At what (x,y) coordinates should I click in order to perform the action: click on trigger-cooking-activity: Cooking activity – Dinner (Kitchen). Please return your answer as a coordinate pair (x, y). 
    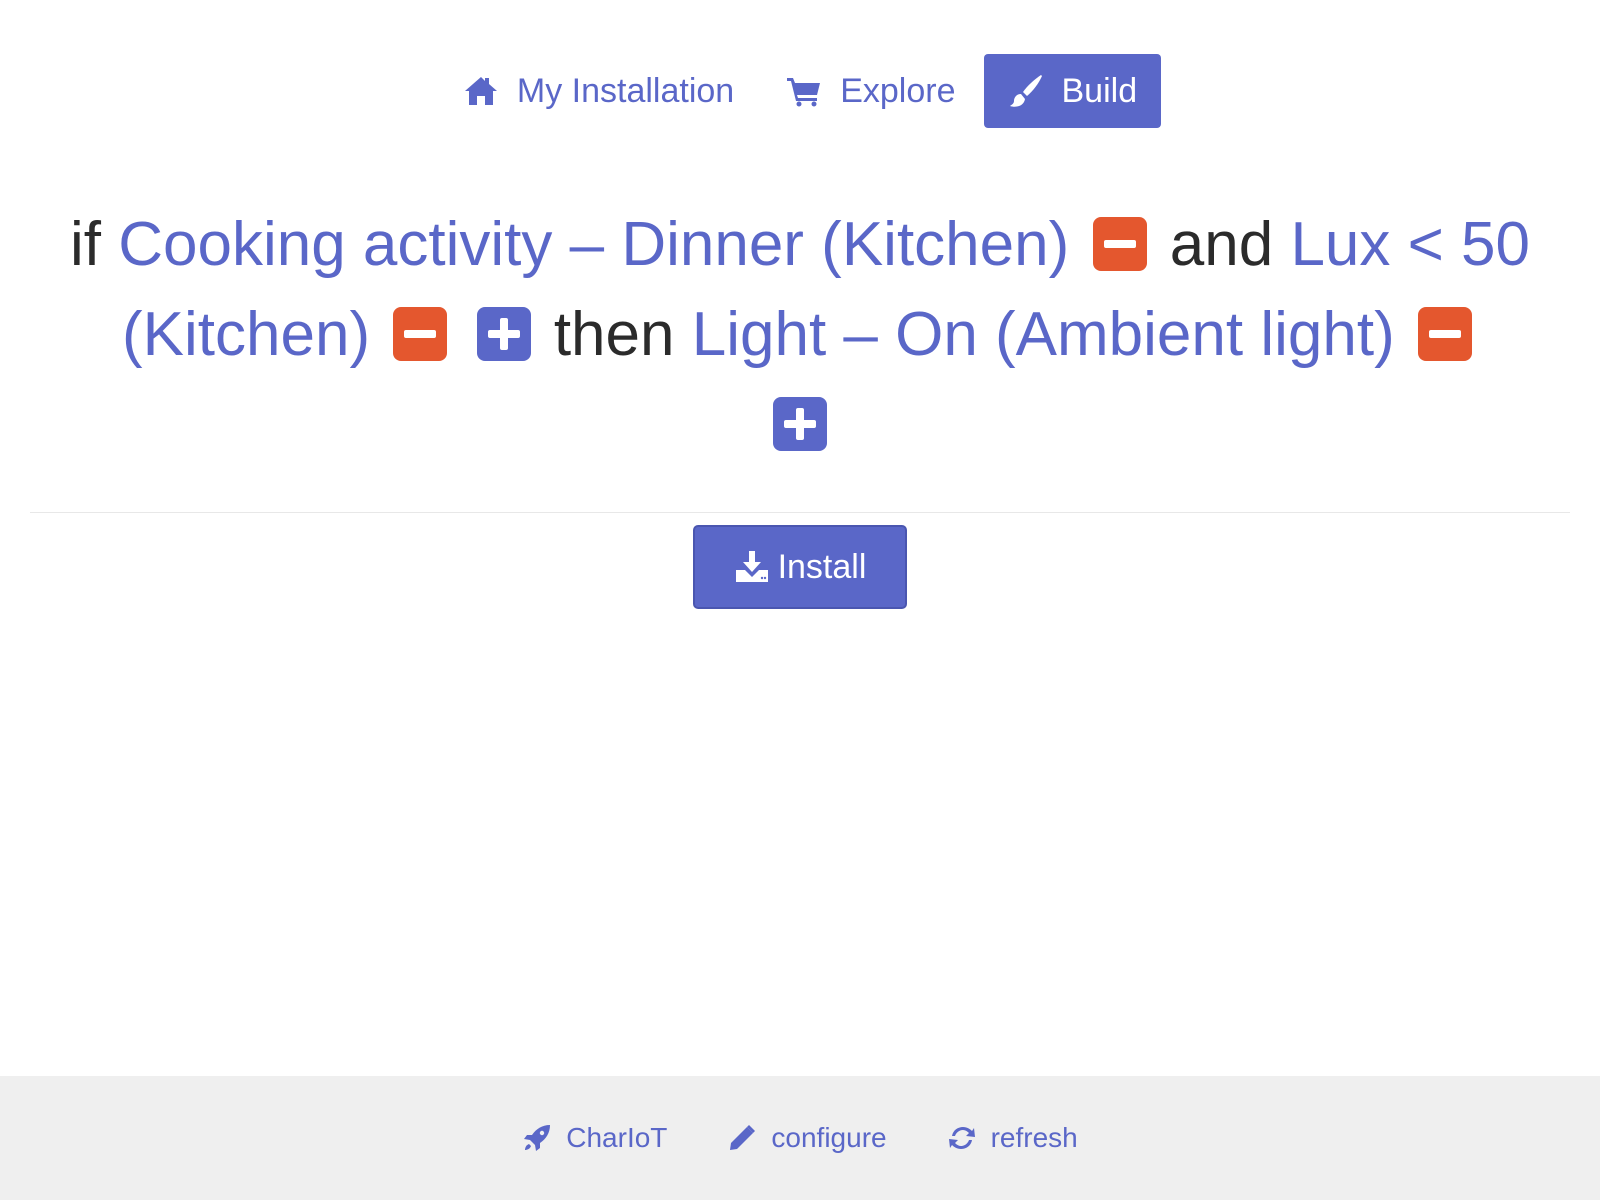
    Looking at the image, I should click on (593, 244).